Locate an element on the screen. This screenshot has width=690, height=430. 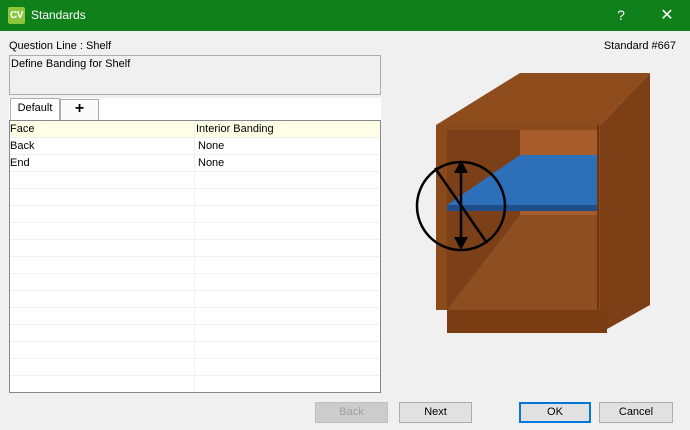
column-header-face: Face is located at coordinates (22, 129).